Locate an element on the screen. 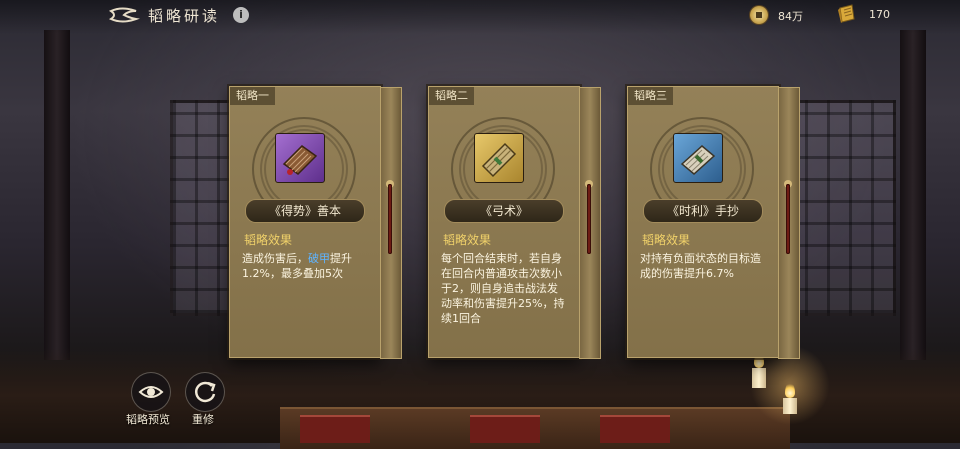 Image resolution: width=960 pixels, height=449 pixels. book-icon is located at coordinates (300, 158).